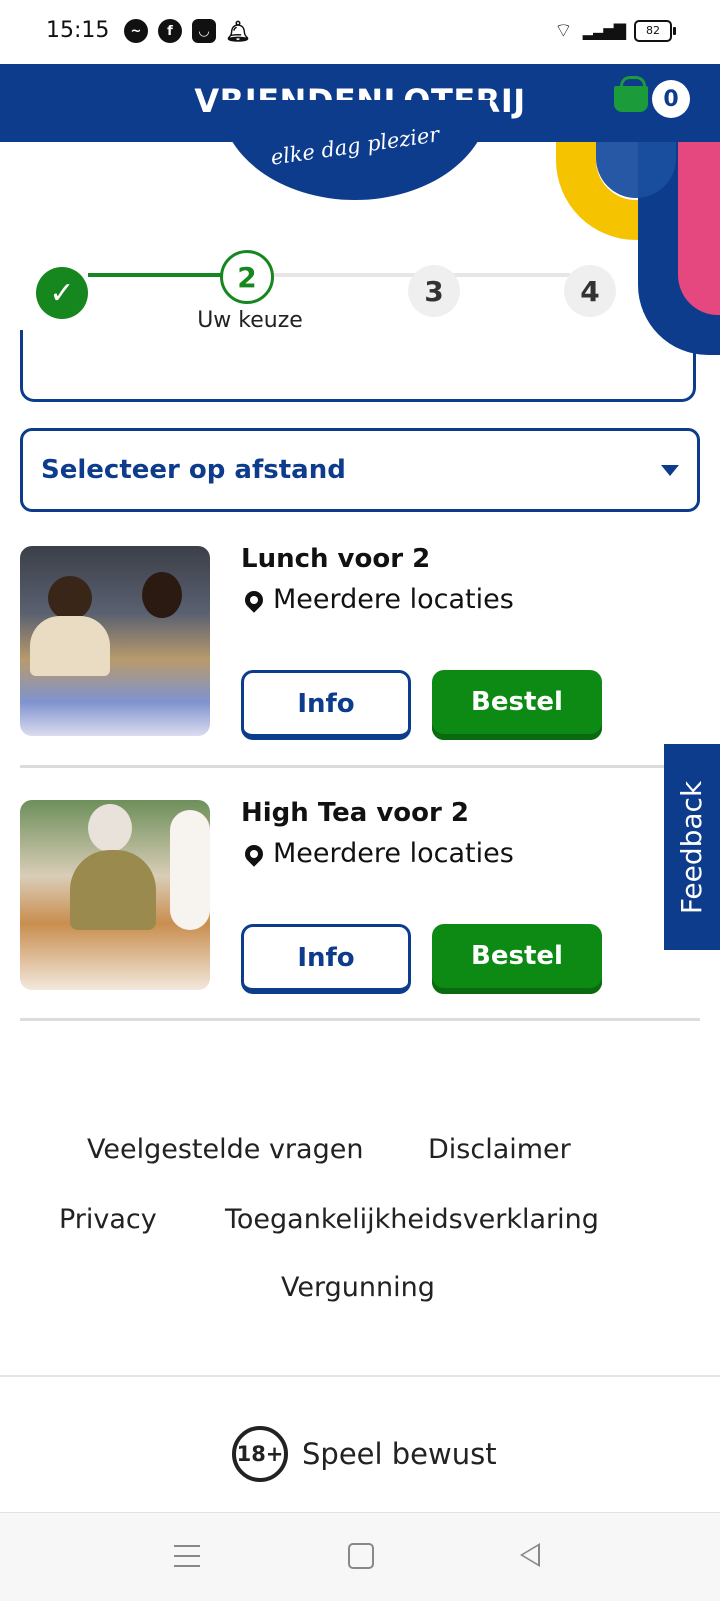 The height and width of the screenshot is (1601, 720). What do you see at coordinates (204, 31) in the screenshot?
I see `app-icon: ◡` at bounding box center [204, 31].